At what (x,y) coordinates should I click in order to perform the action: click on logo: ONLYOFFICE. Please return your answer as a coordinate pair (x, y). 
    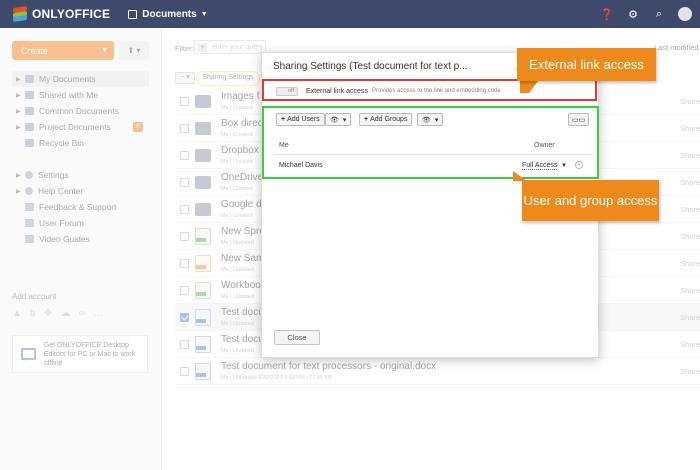
    Looking at the image, I should click on (61, 14).